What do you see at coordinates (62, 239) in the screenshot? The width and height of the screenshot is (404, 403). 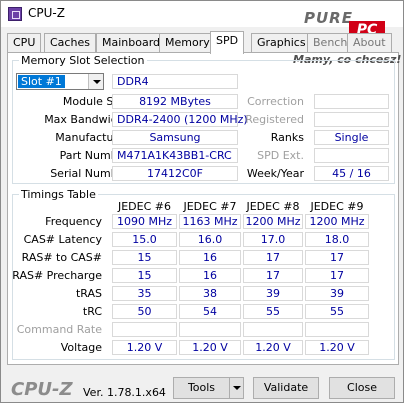 I see `cas-latency-label: CAS# Latency` at bounding box center [62, 239].